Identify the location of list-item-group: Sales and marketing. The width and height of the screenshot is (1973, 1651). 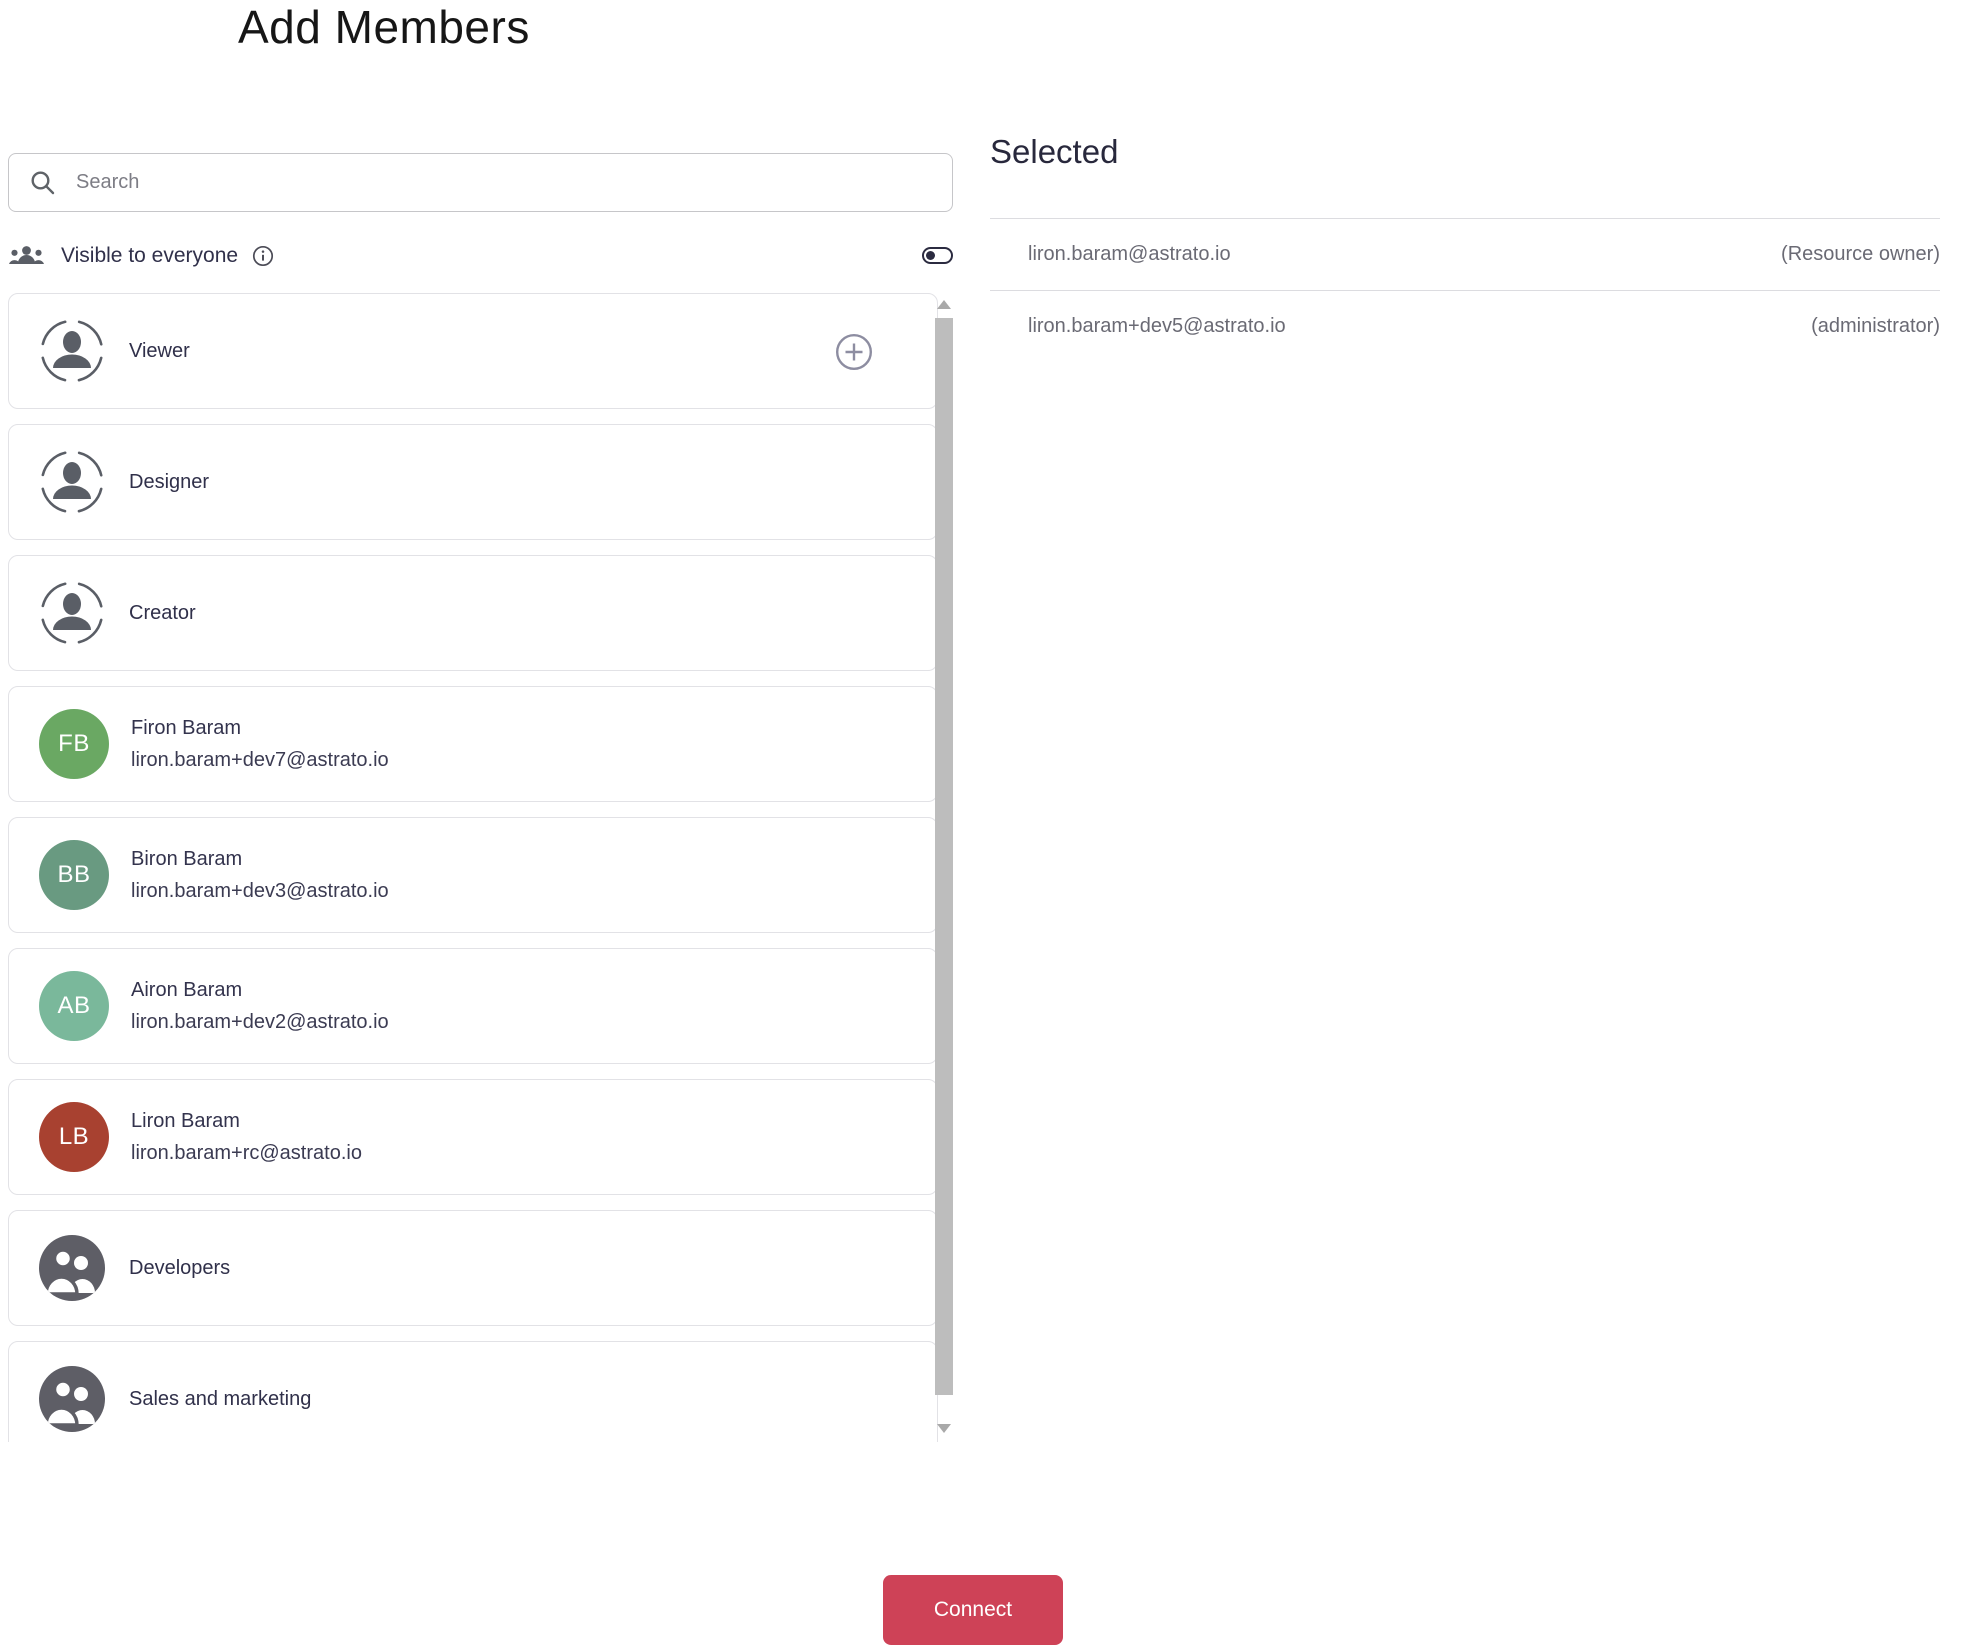
(473, 1391).